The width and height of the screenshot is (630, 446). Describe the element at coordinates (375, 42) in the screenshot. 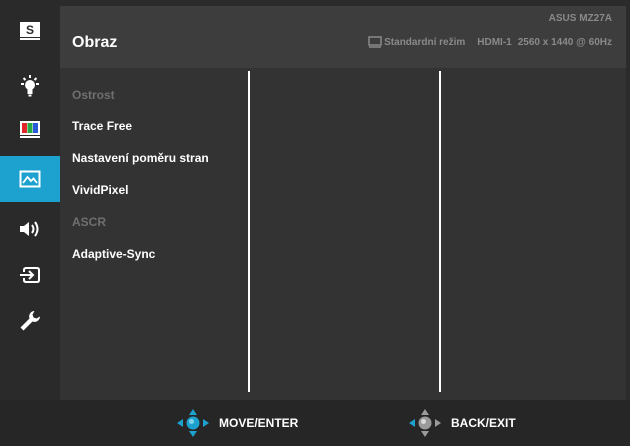

I see `monitor-icon` at that location.